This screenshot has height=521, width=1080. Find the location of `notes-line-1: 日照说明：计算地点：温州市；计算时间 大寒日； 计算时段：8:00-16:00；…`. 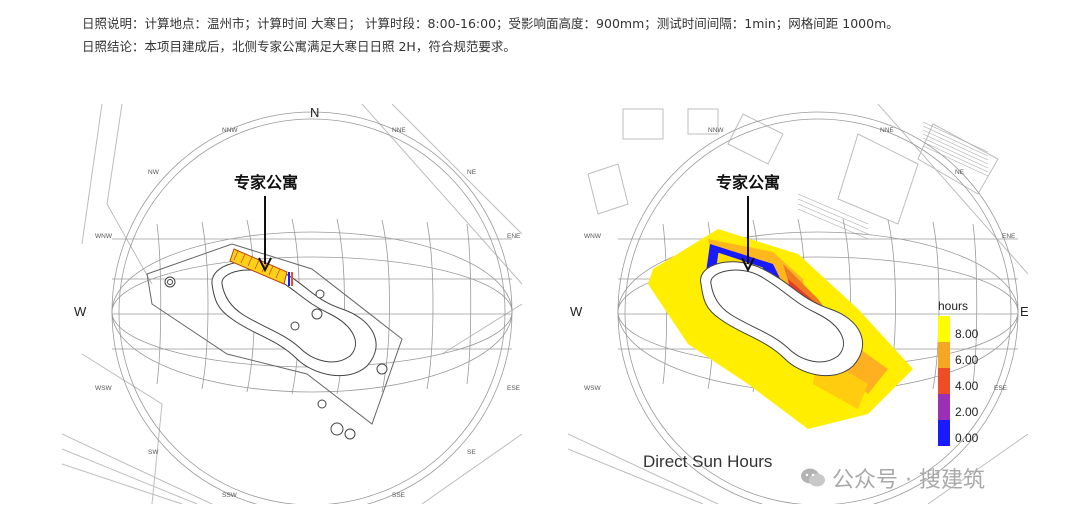

notes-line-1: 日照说明：计算地点：温州市；计算时间 大寒日； 计算时段：8:00-16:00；… is located at coordinates (490, 23).